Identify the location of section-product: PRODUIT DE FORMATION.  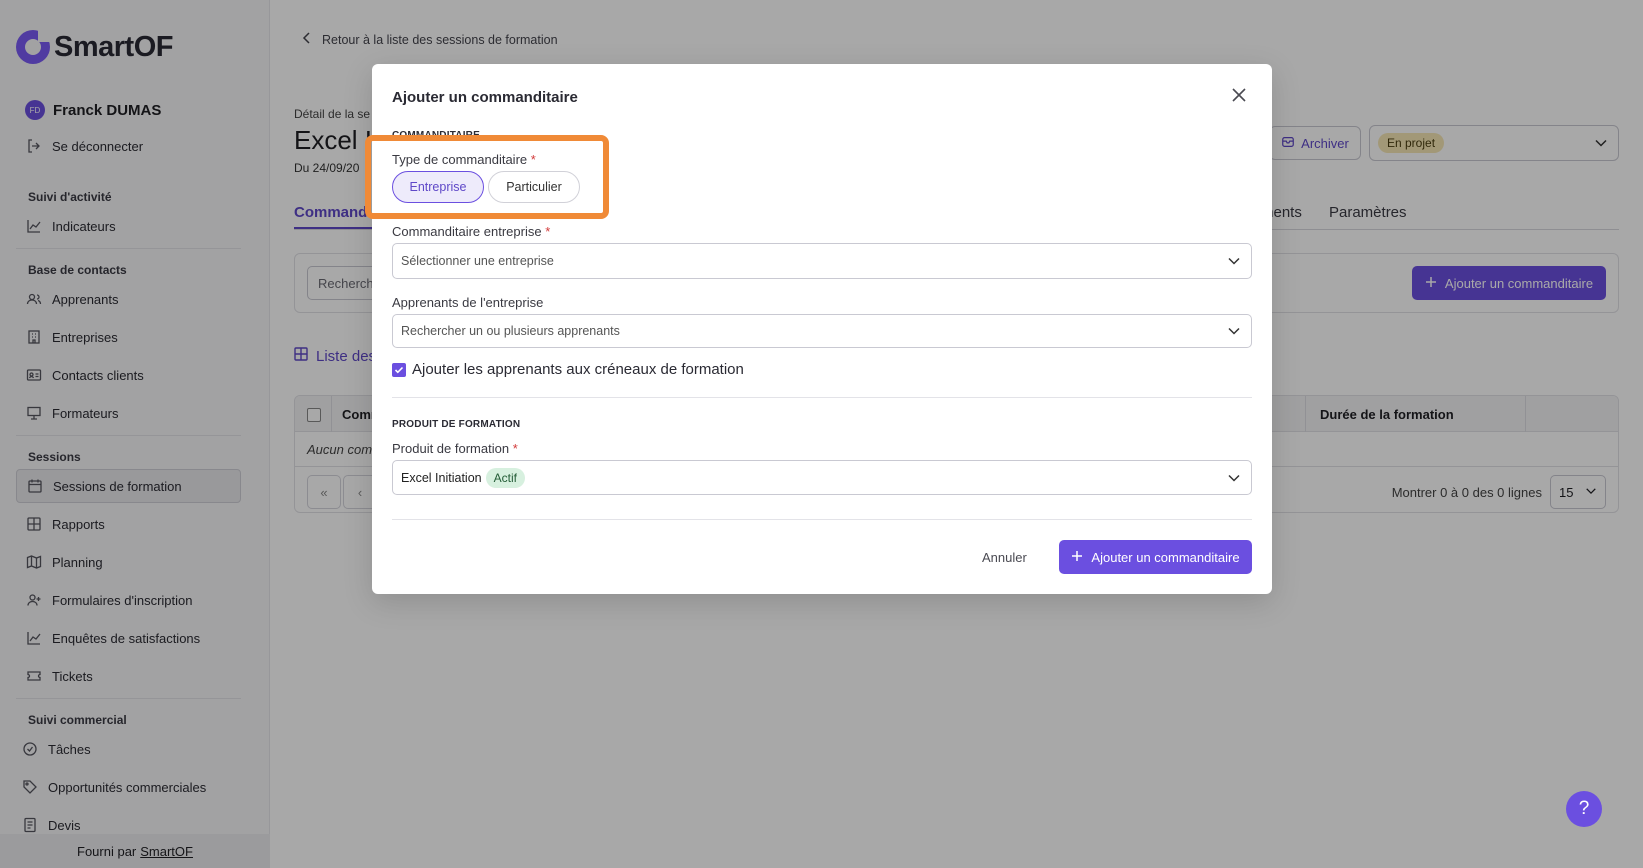
(456, 424).